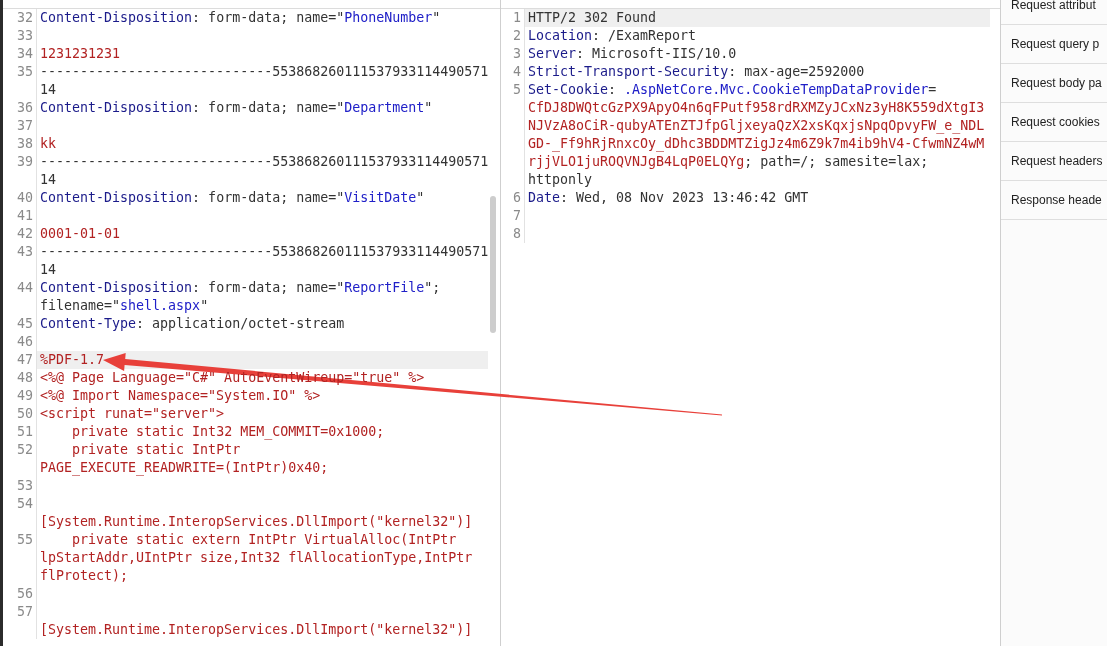  Describe the element at coordinates (756, 126) in the screenshot. I see `code-line: NJVzA8oCiR-qubyATEnZTJfpGljxeyaQzX2xsKqxjsNpqOpvyFW_e_NDL` at that location.